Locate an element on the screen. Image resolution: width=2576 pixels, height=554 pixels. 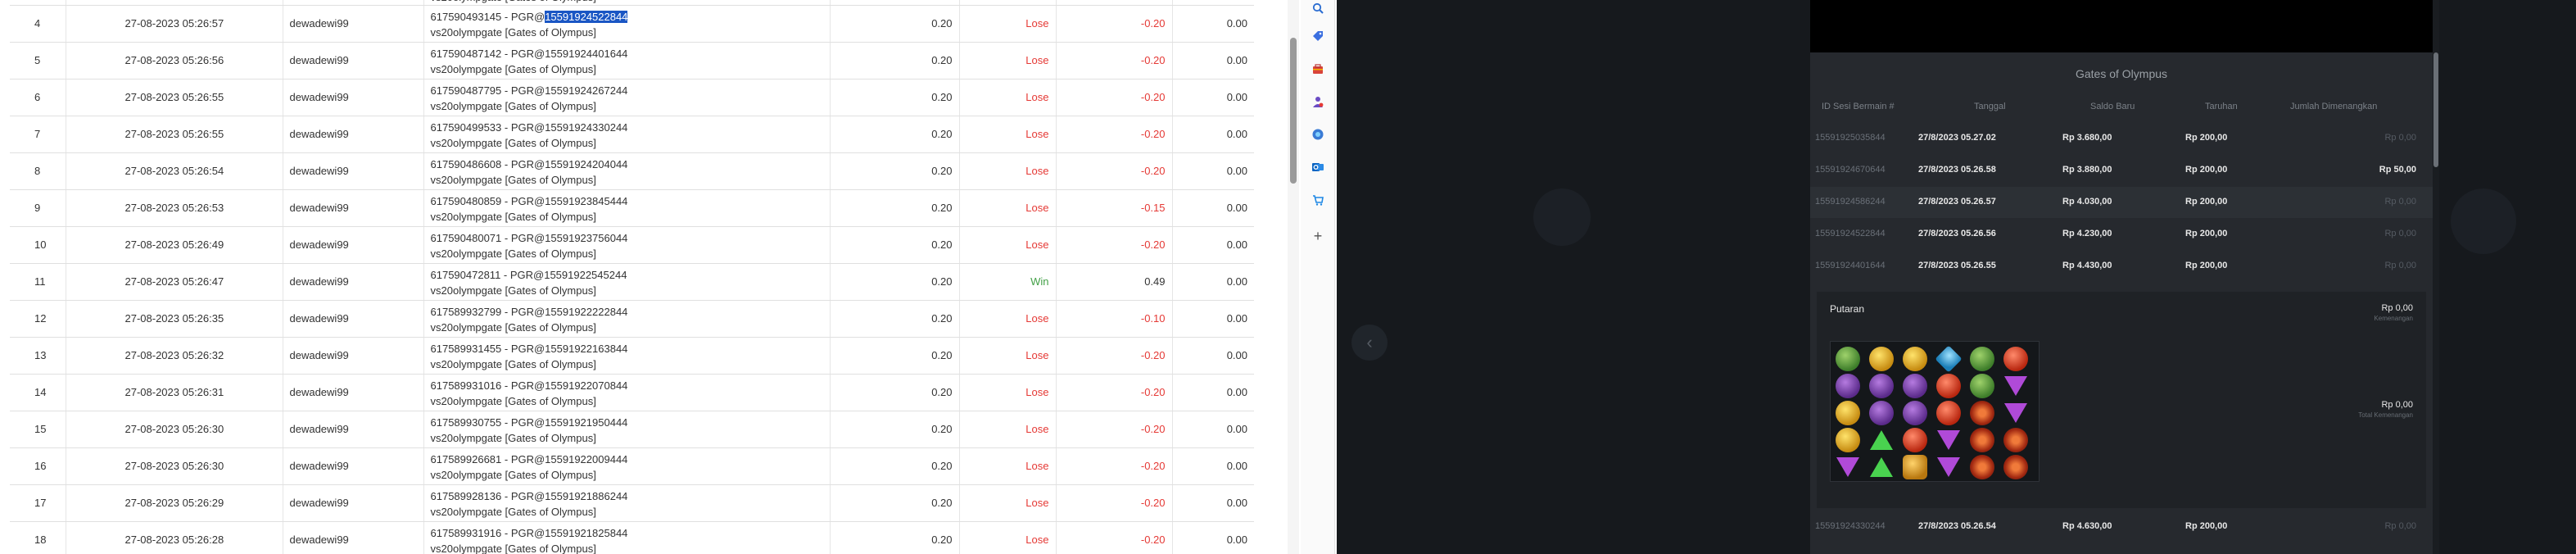
putaran-label: Putaran is located at coordinates (1847, 309).